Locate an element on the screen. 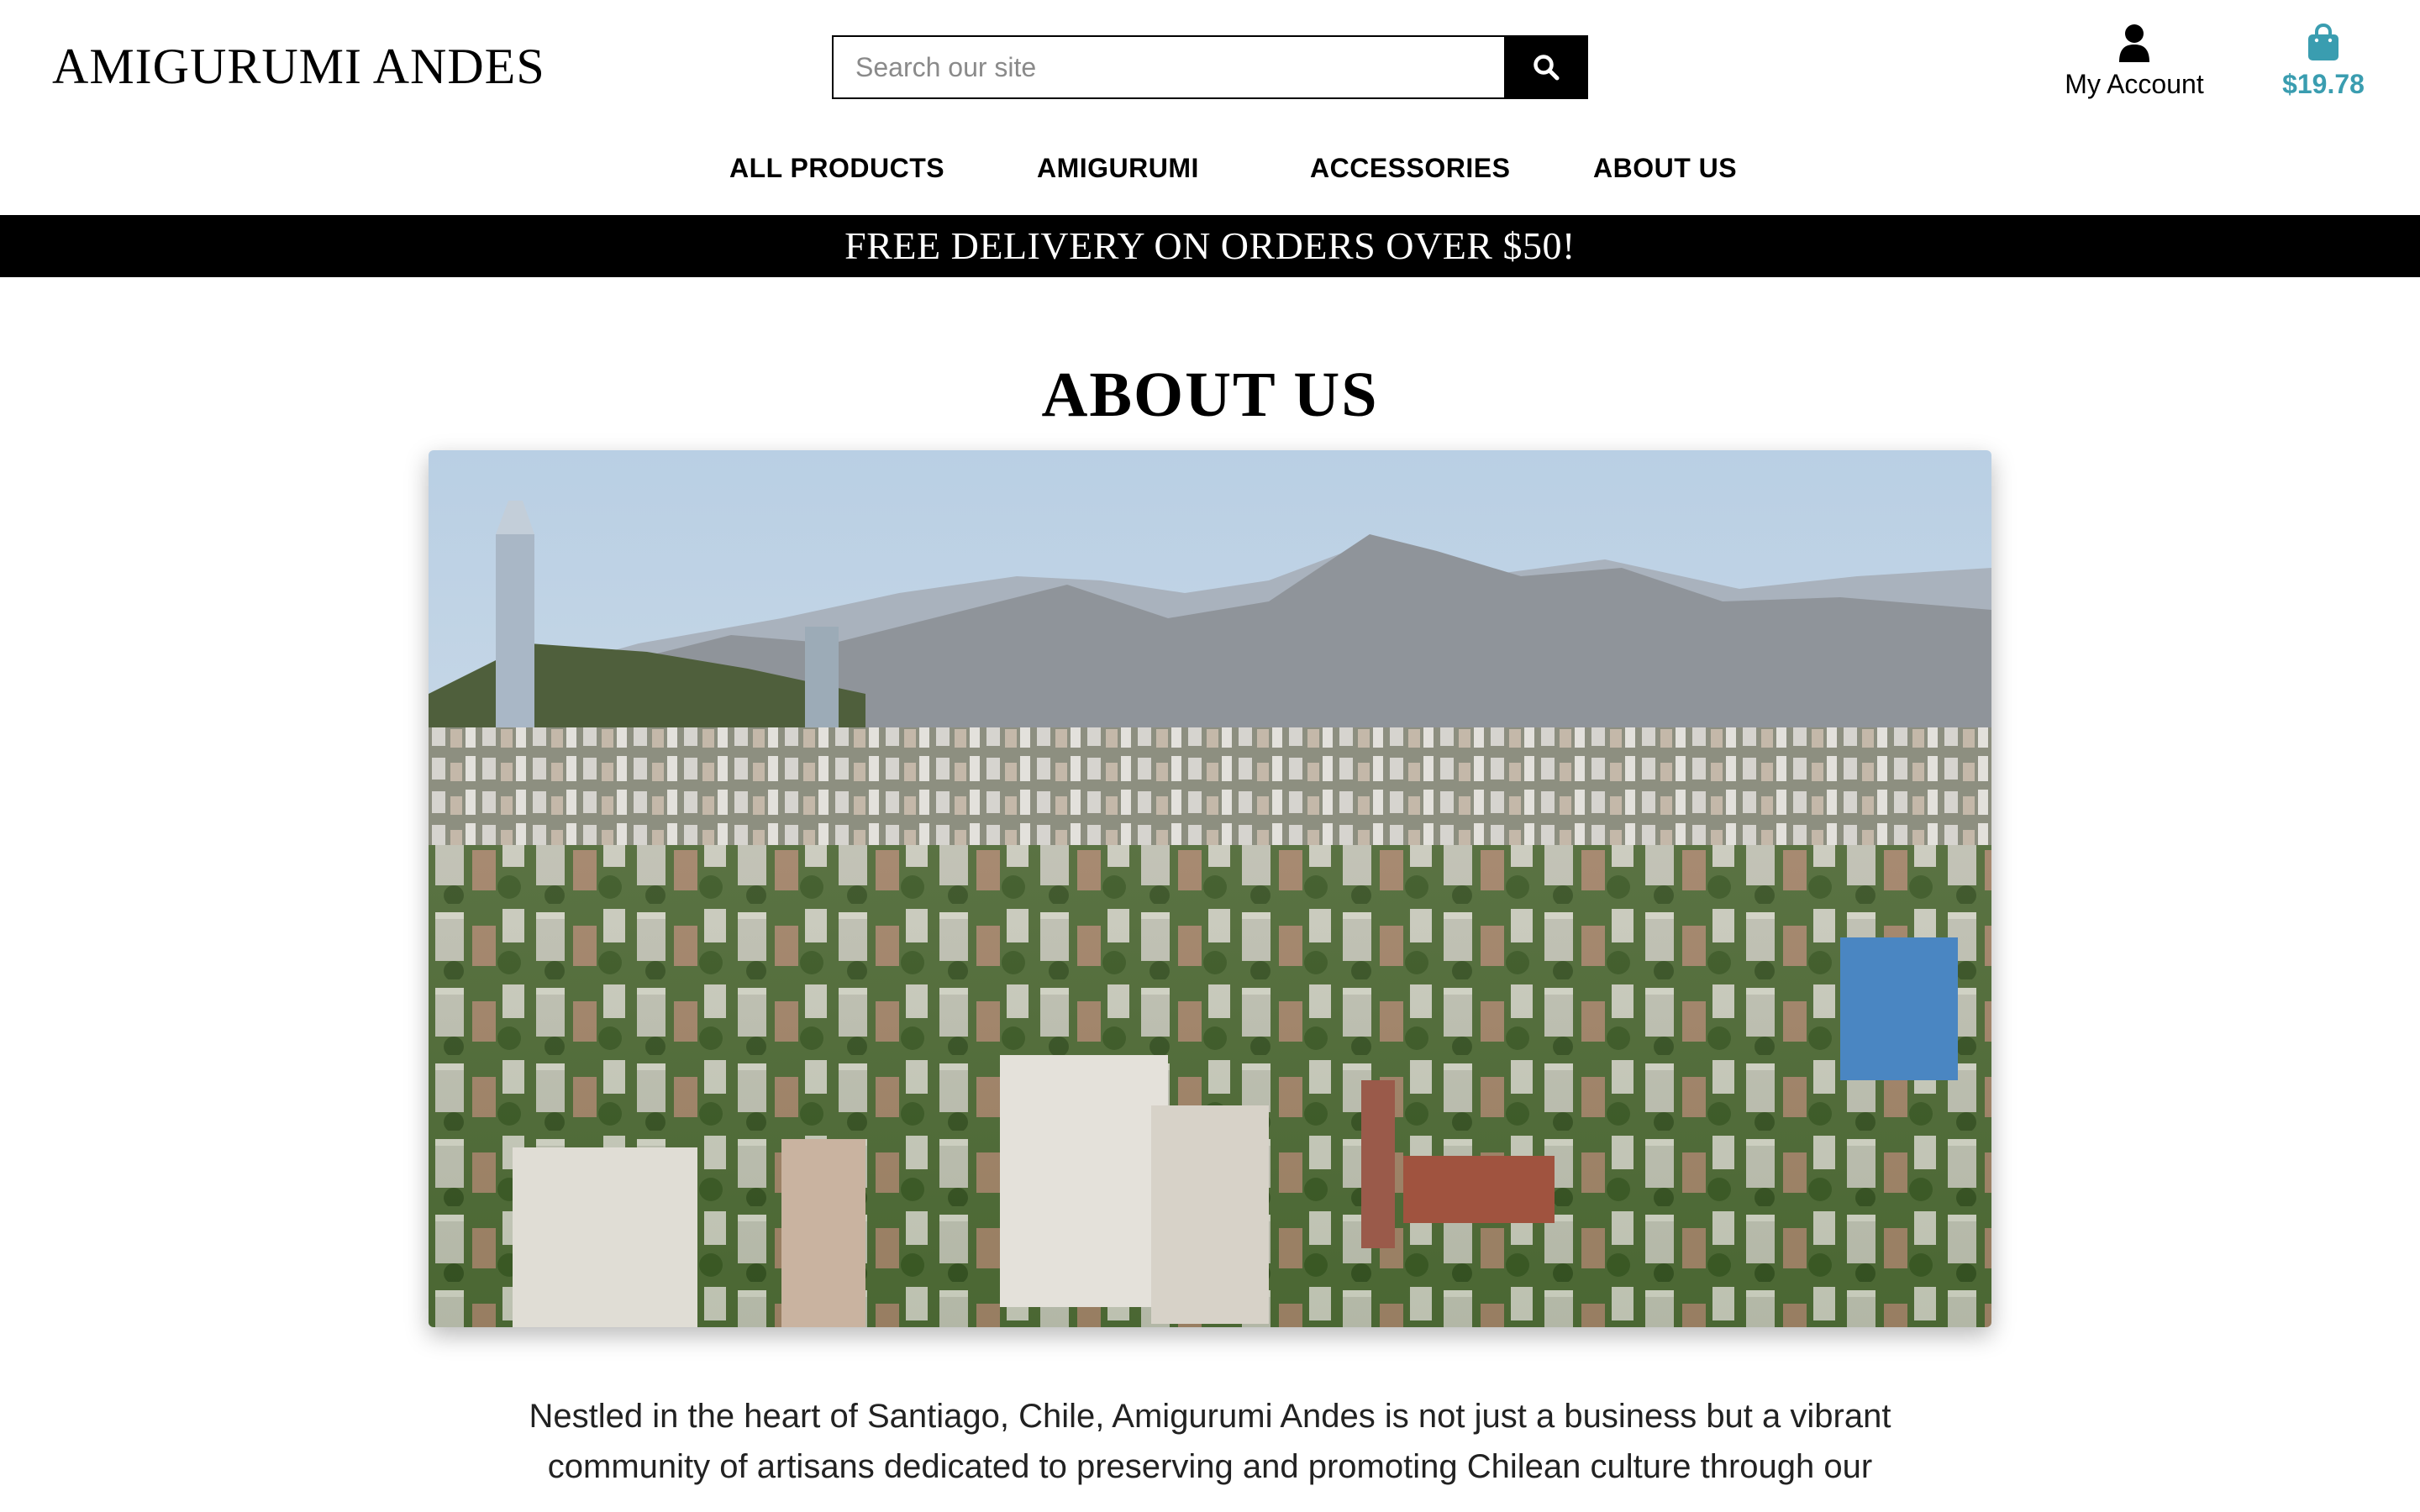 Image resolution: width=2420 pixels, height=1512 pixels. search-form is located at coordinates (1210, 67).